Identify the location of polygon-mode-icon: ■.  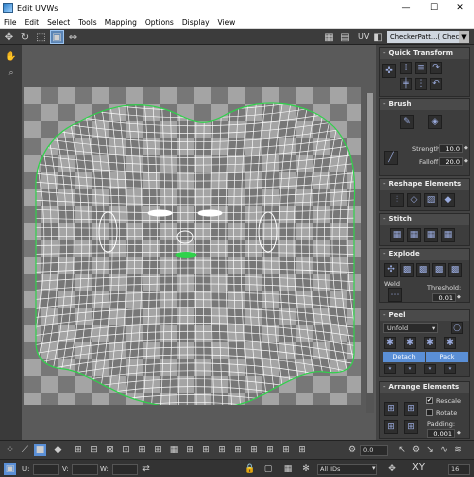
(40, 450).